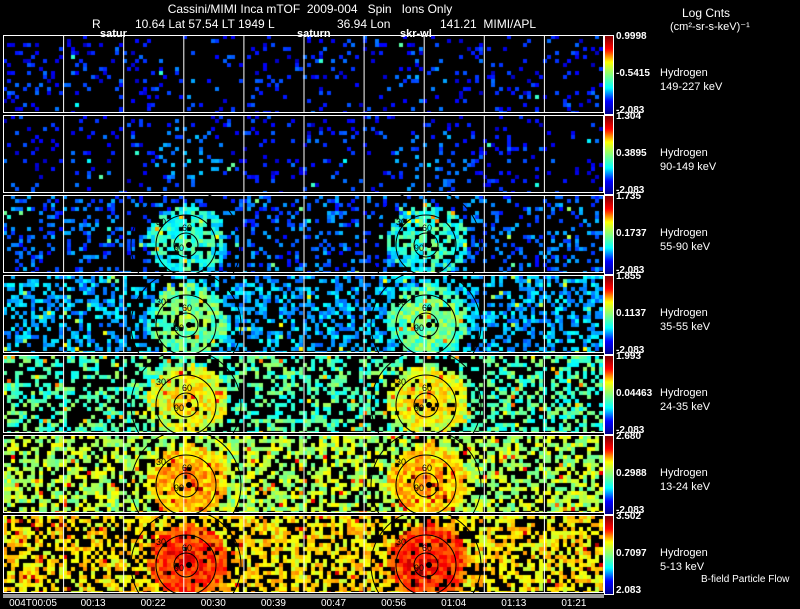 The width and height of the screenshot is (800, 609). I want to click on colorbar-mid-label: 0.1137, so click(631, 313).